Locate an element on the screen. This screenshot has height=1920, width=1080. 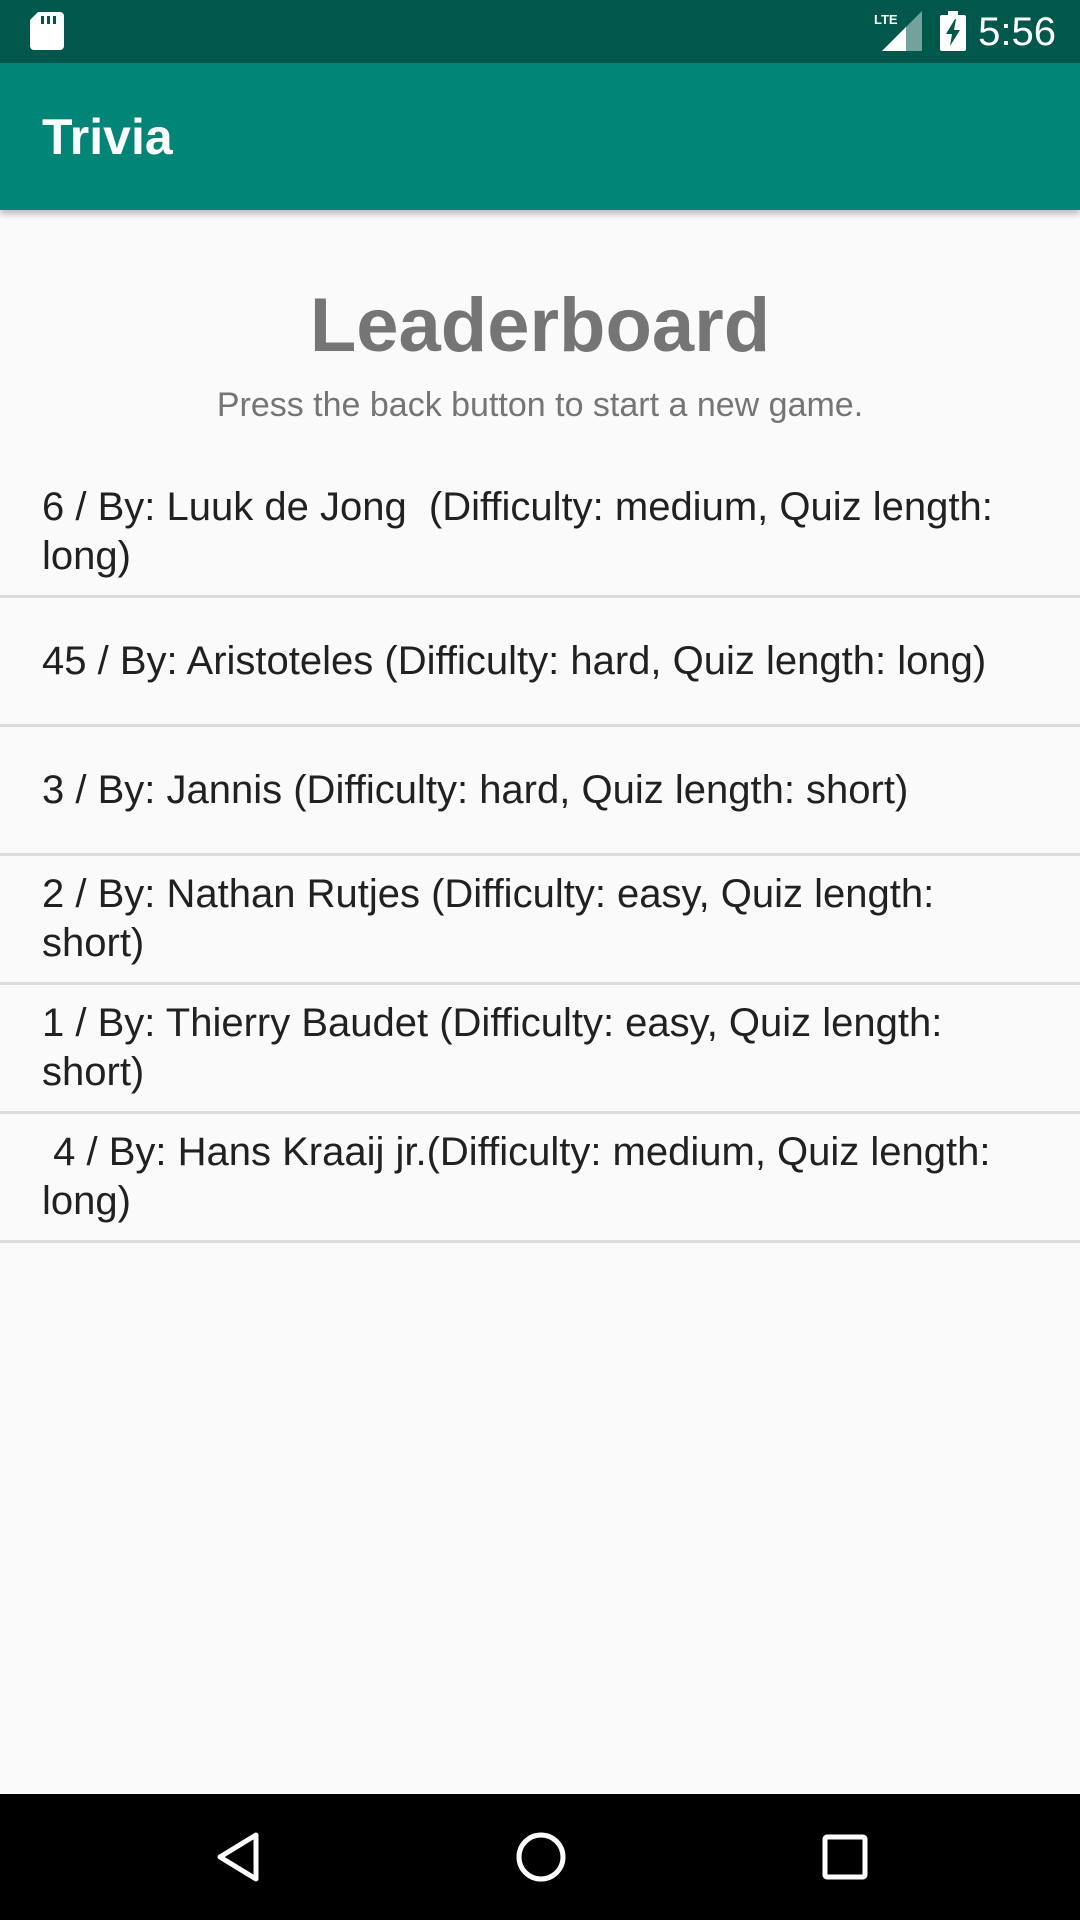
app-bar: Trivia is located at coordinates (540, 136).